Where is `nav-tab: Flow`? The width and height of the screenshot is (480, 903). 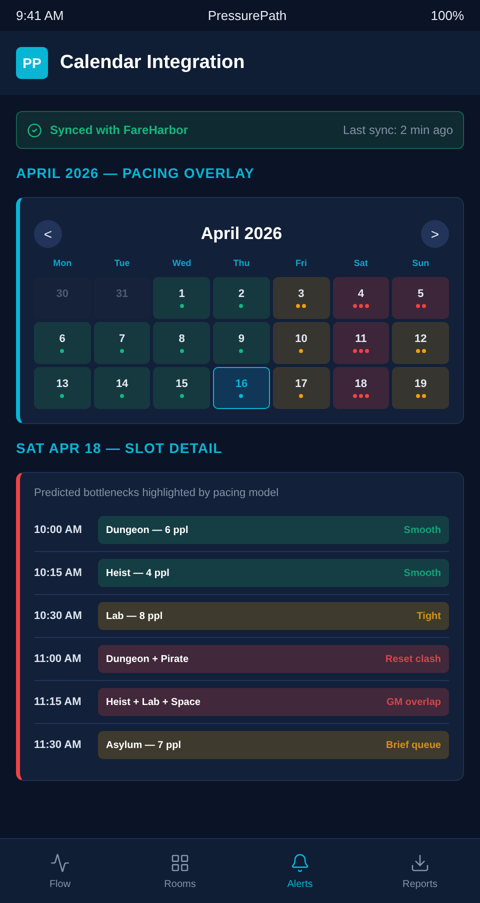
nav-tab: Flow is located at coordinates (60, 871).